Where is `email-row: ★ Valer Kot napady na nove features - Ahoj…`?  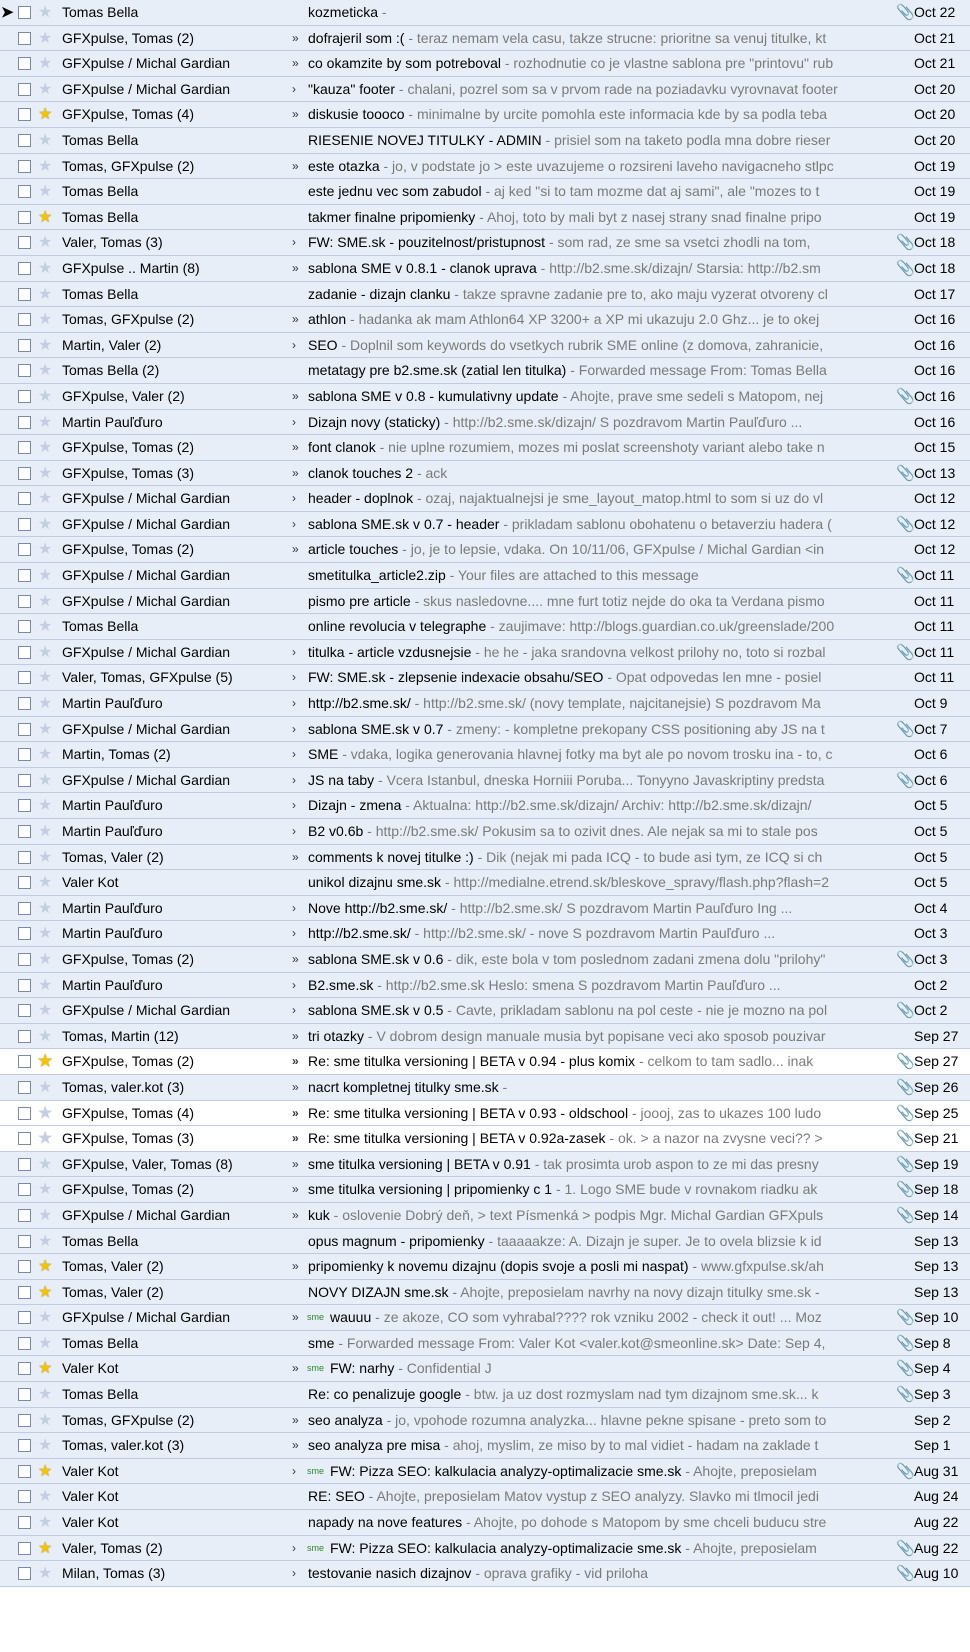
email-row: ★ Valer Kot napady na nove features - Ahoj… is located at coordinates (485, 1523).